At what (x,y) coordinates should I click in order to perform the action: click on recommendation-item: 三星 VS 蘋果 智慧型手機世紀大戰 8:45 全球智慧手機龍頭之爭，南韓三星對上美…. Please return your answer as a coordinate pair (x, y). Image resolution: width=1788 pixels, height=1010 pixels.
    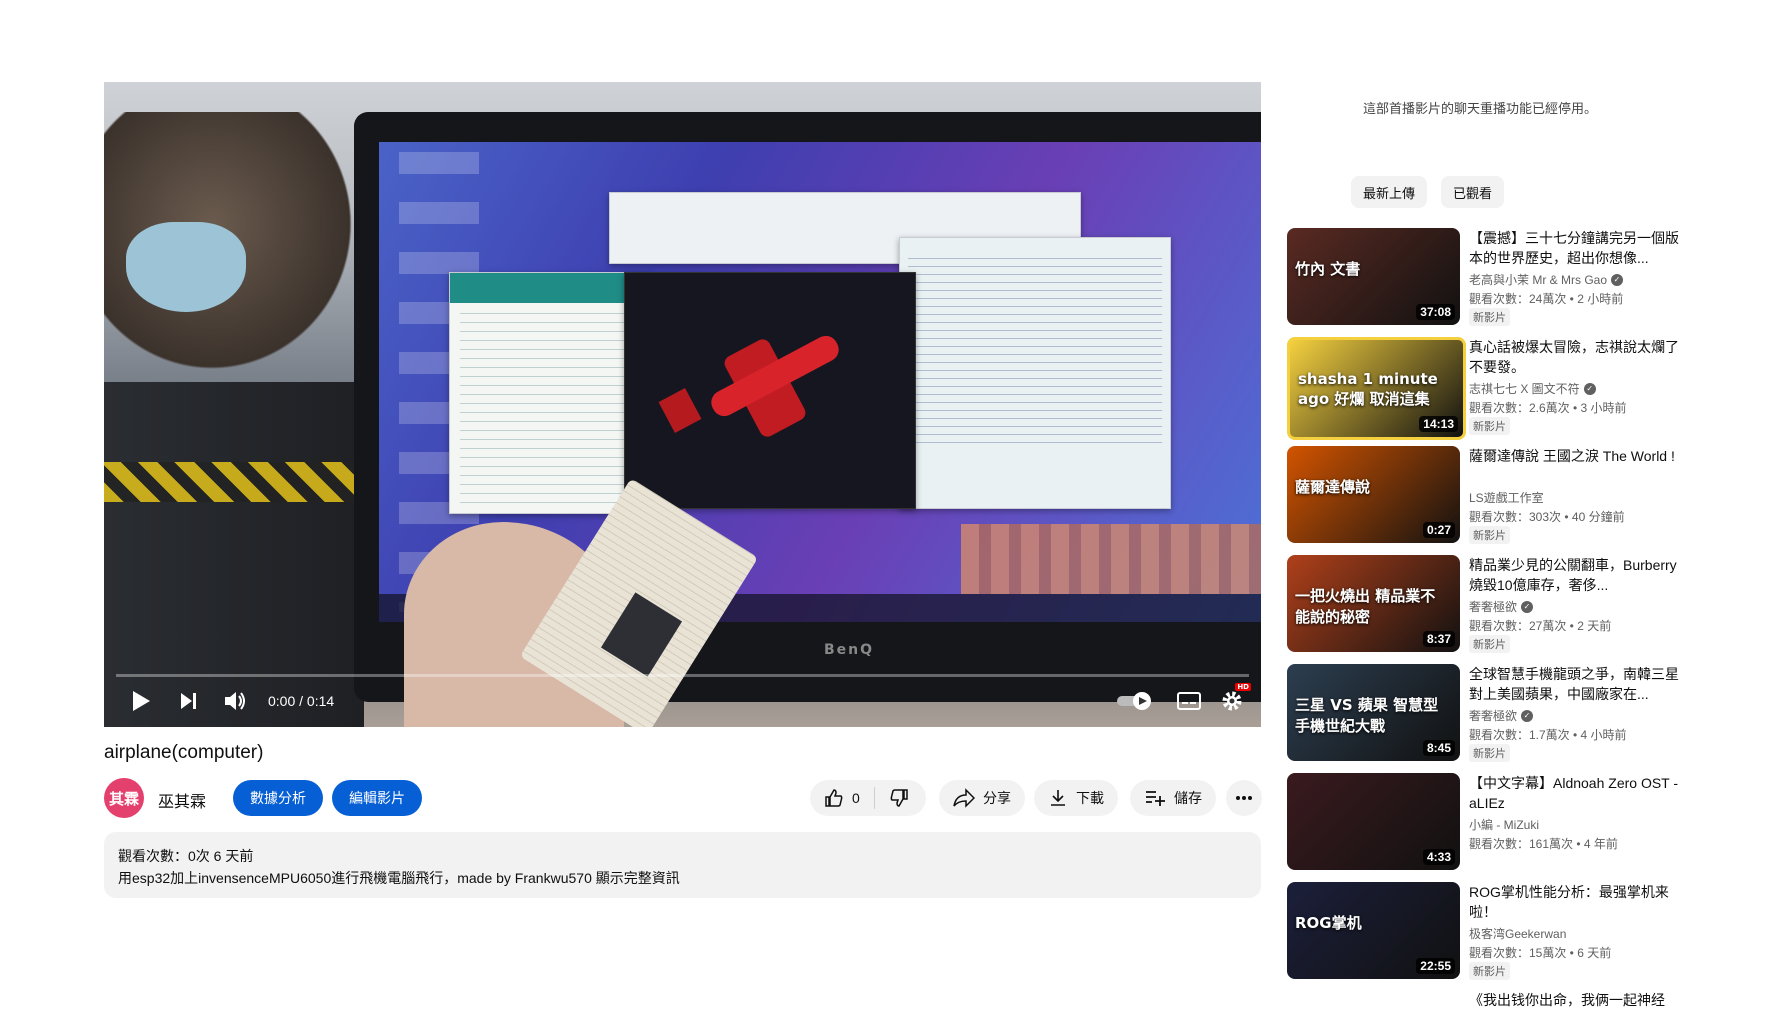
    Looking at the image, I should click on (1487, 714).